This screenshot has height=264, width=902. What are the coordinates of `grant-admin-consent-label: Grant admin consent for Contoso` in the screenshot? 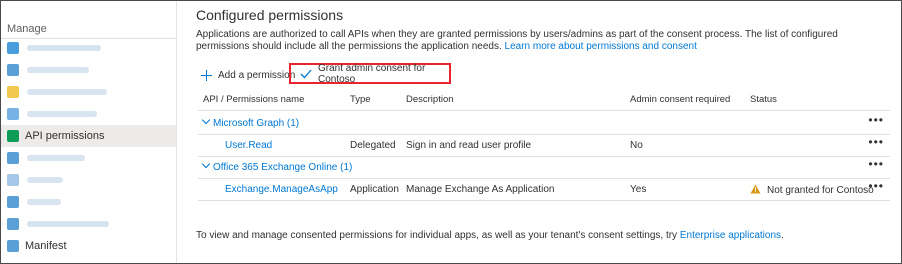 It's located at (372, 73).